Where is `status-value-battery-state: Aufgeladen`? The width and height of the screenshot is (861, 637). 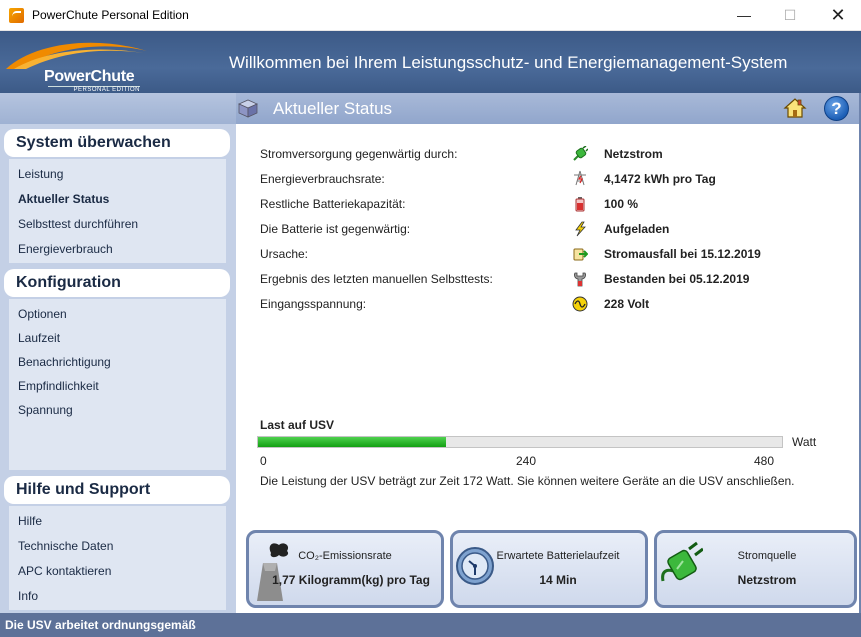 status-value-battery-state: Aufgeladen is located at coordinates (637, 229).